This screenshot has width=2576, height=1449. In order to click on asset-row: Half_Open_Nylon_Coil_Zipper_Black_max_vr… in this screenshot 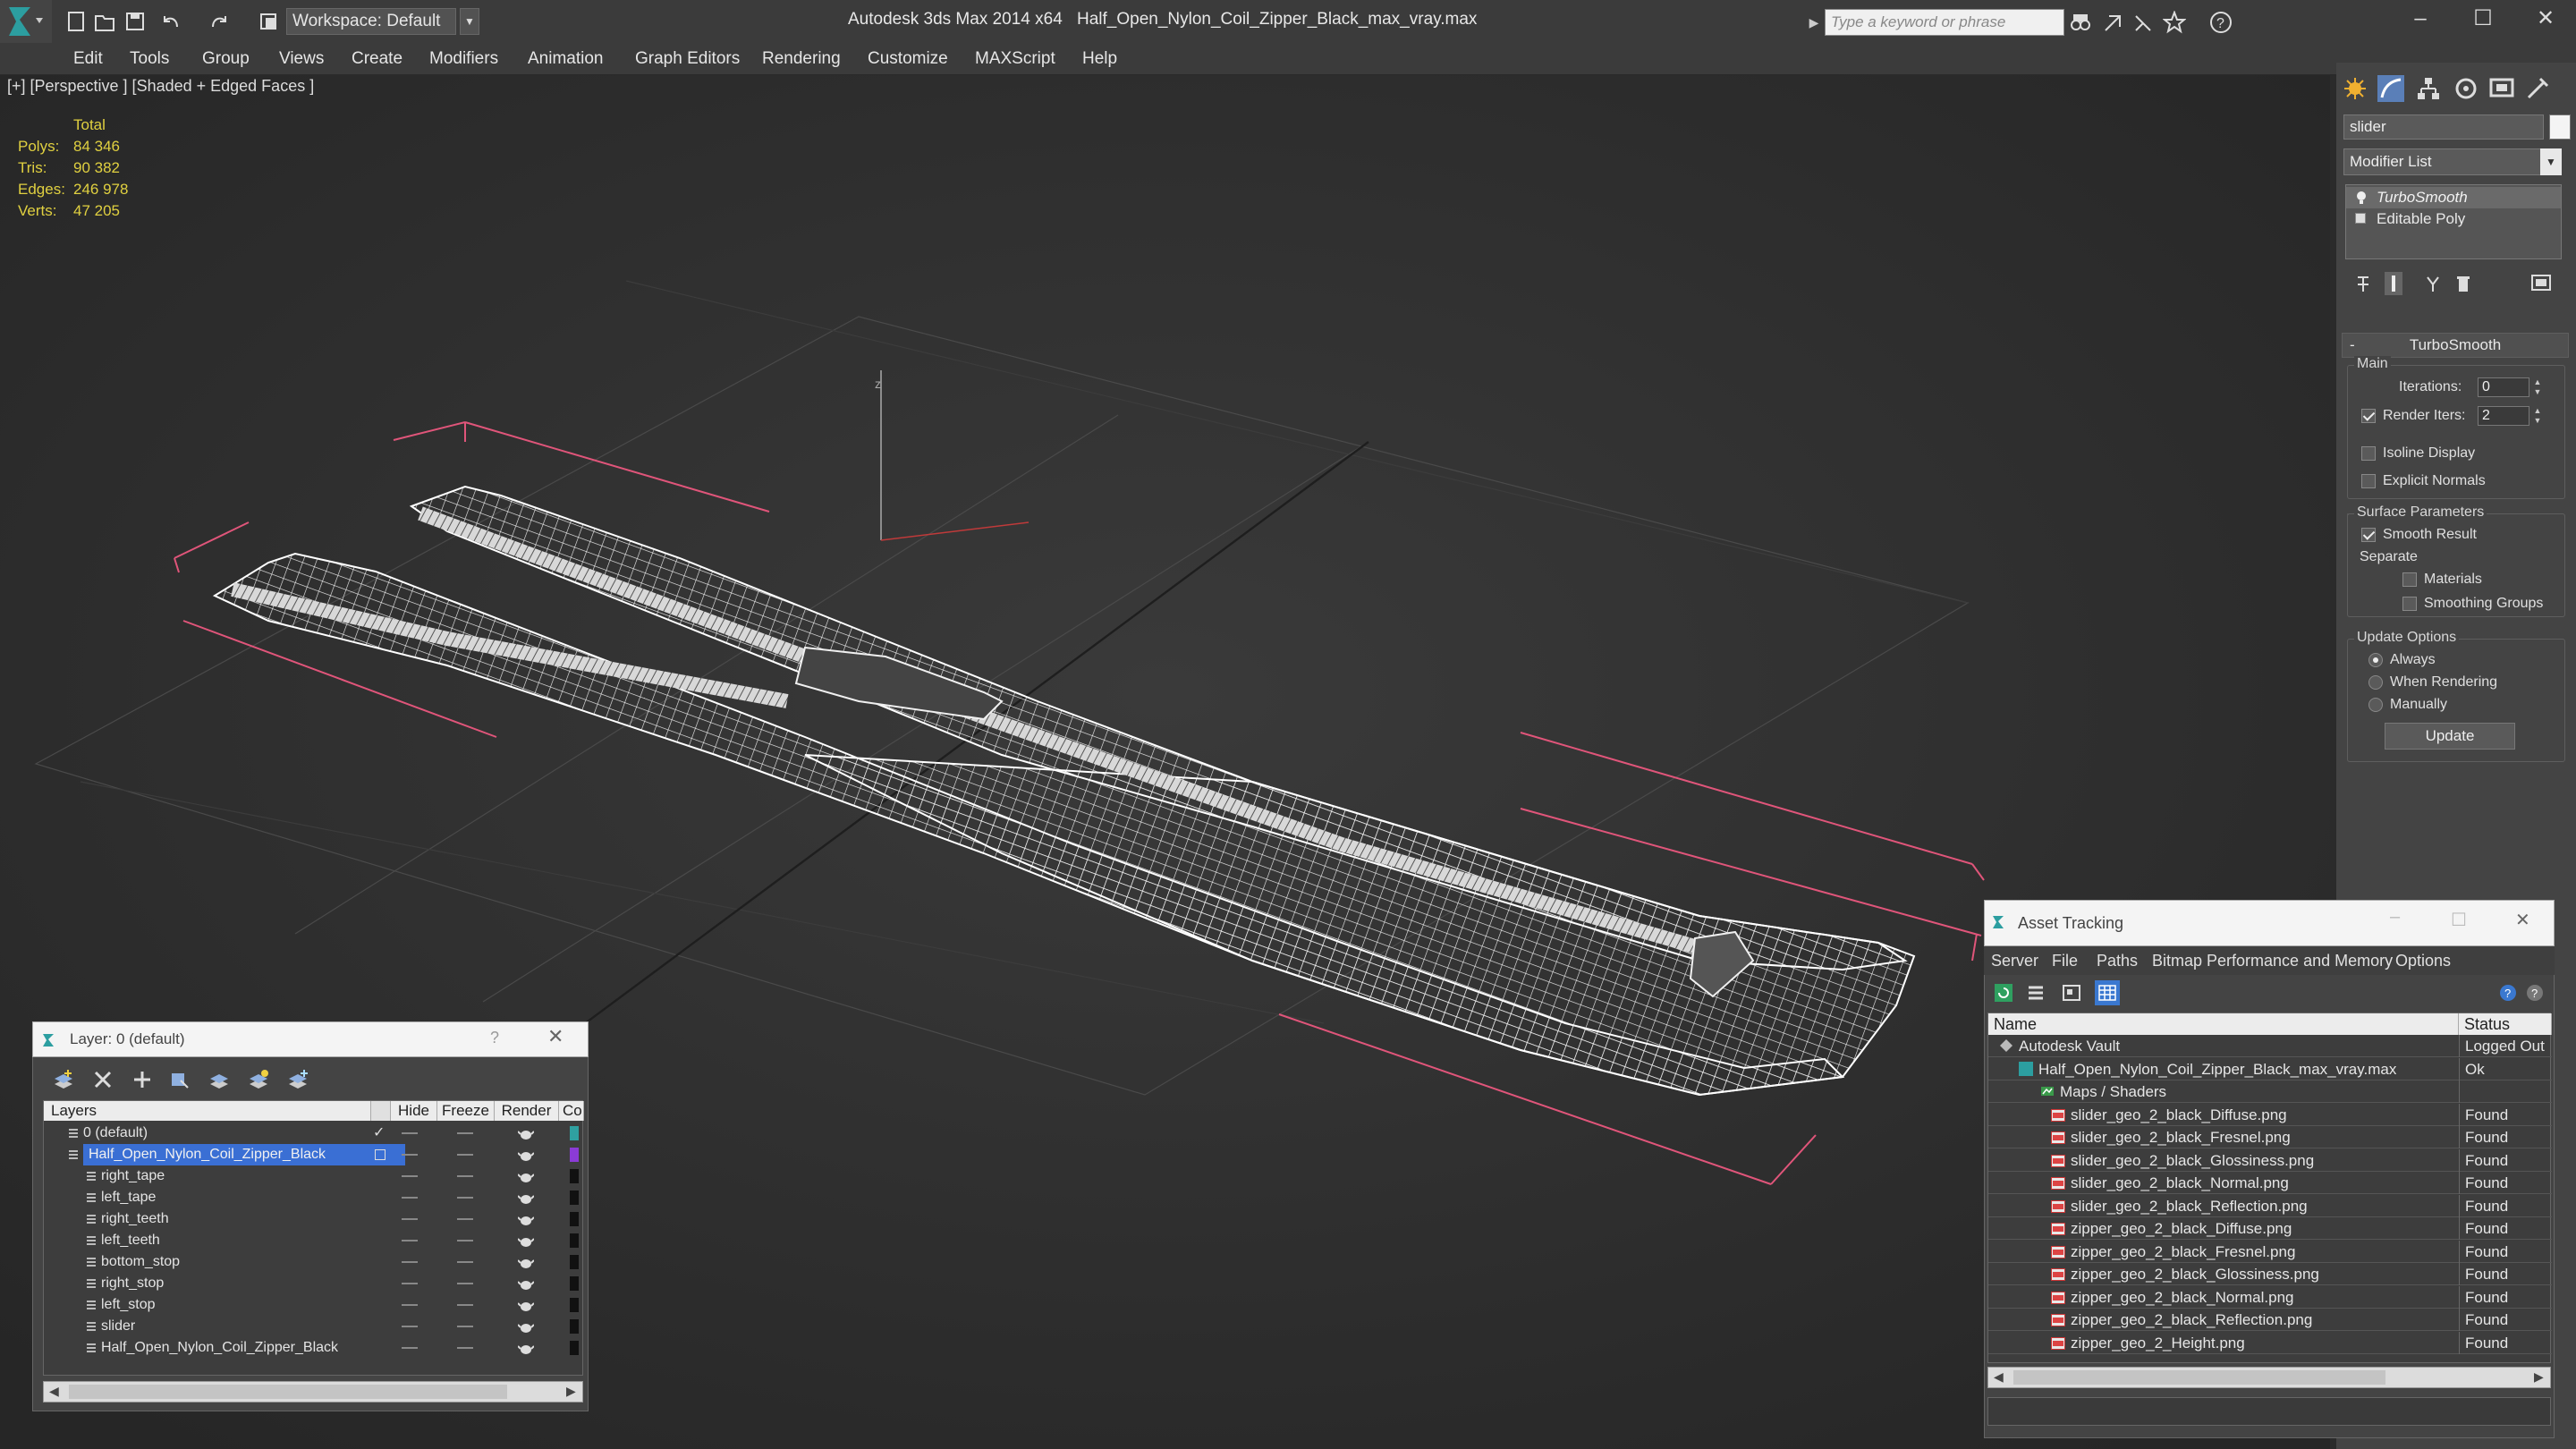, I will do `click(2270, 1068)`.